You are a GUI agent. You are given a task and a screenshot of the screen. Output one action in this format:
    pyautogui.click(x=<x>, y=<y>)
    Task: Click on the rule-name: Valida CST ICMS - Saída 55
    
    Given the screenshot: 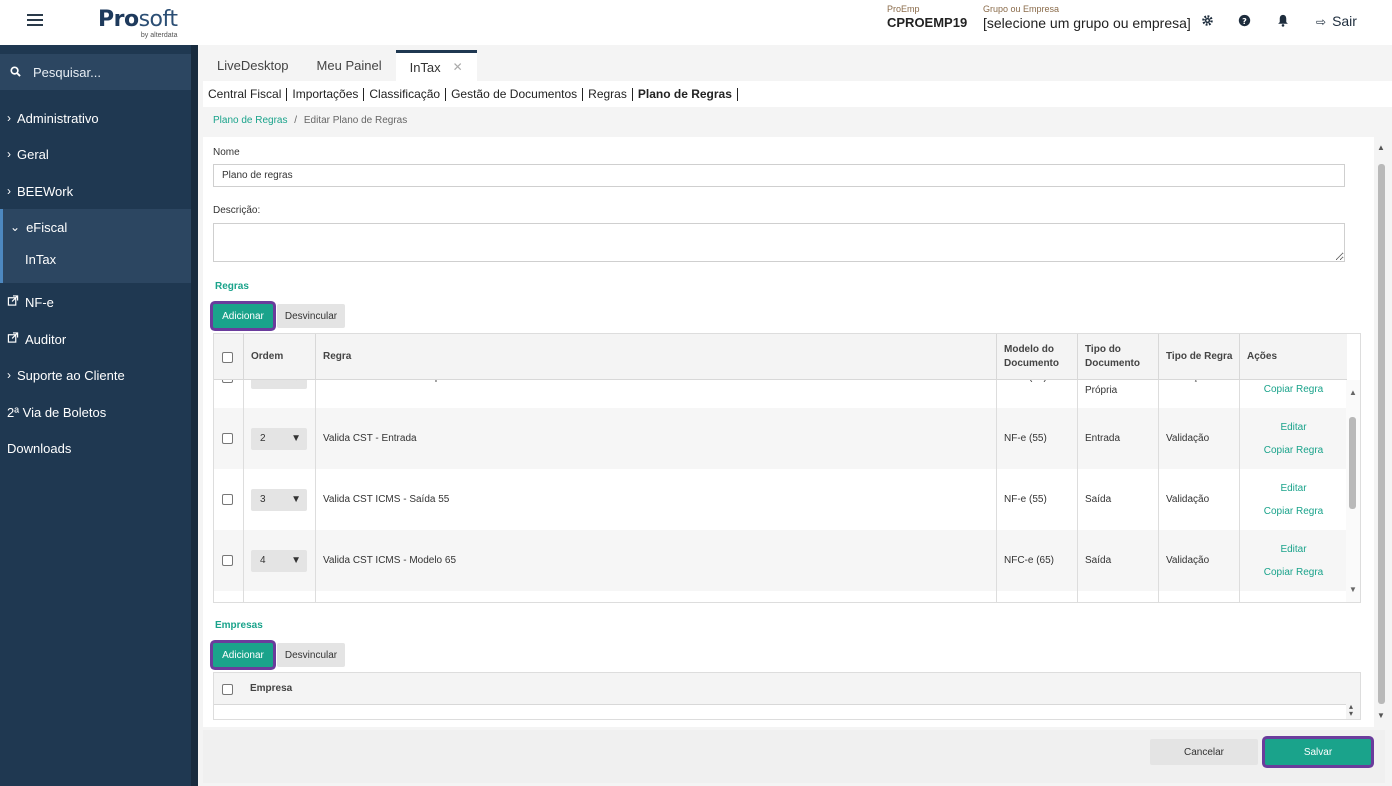 What is the action you would take?
    pyautogui.click(x=655, y=499)
    